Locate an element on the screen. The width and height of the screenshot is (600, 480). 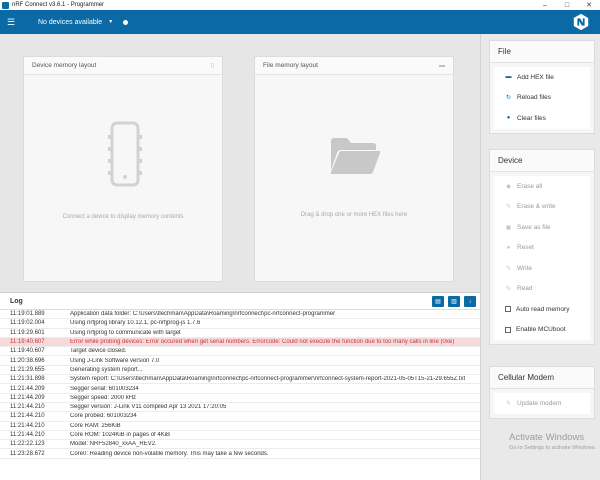
clear-files-button: ● Clear files is located at coordinates (542, 118).